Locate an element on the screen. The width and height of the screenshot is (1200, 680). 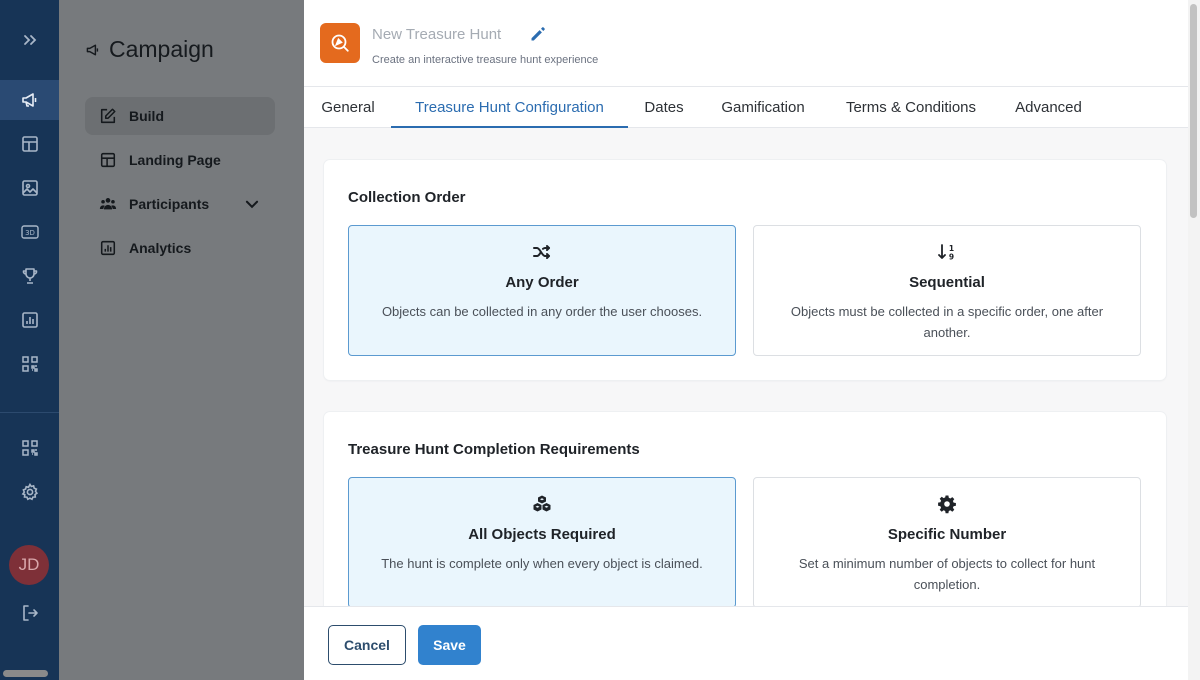
vertical-scrollbar is located at coordinates (1194, 340).